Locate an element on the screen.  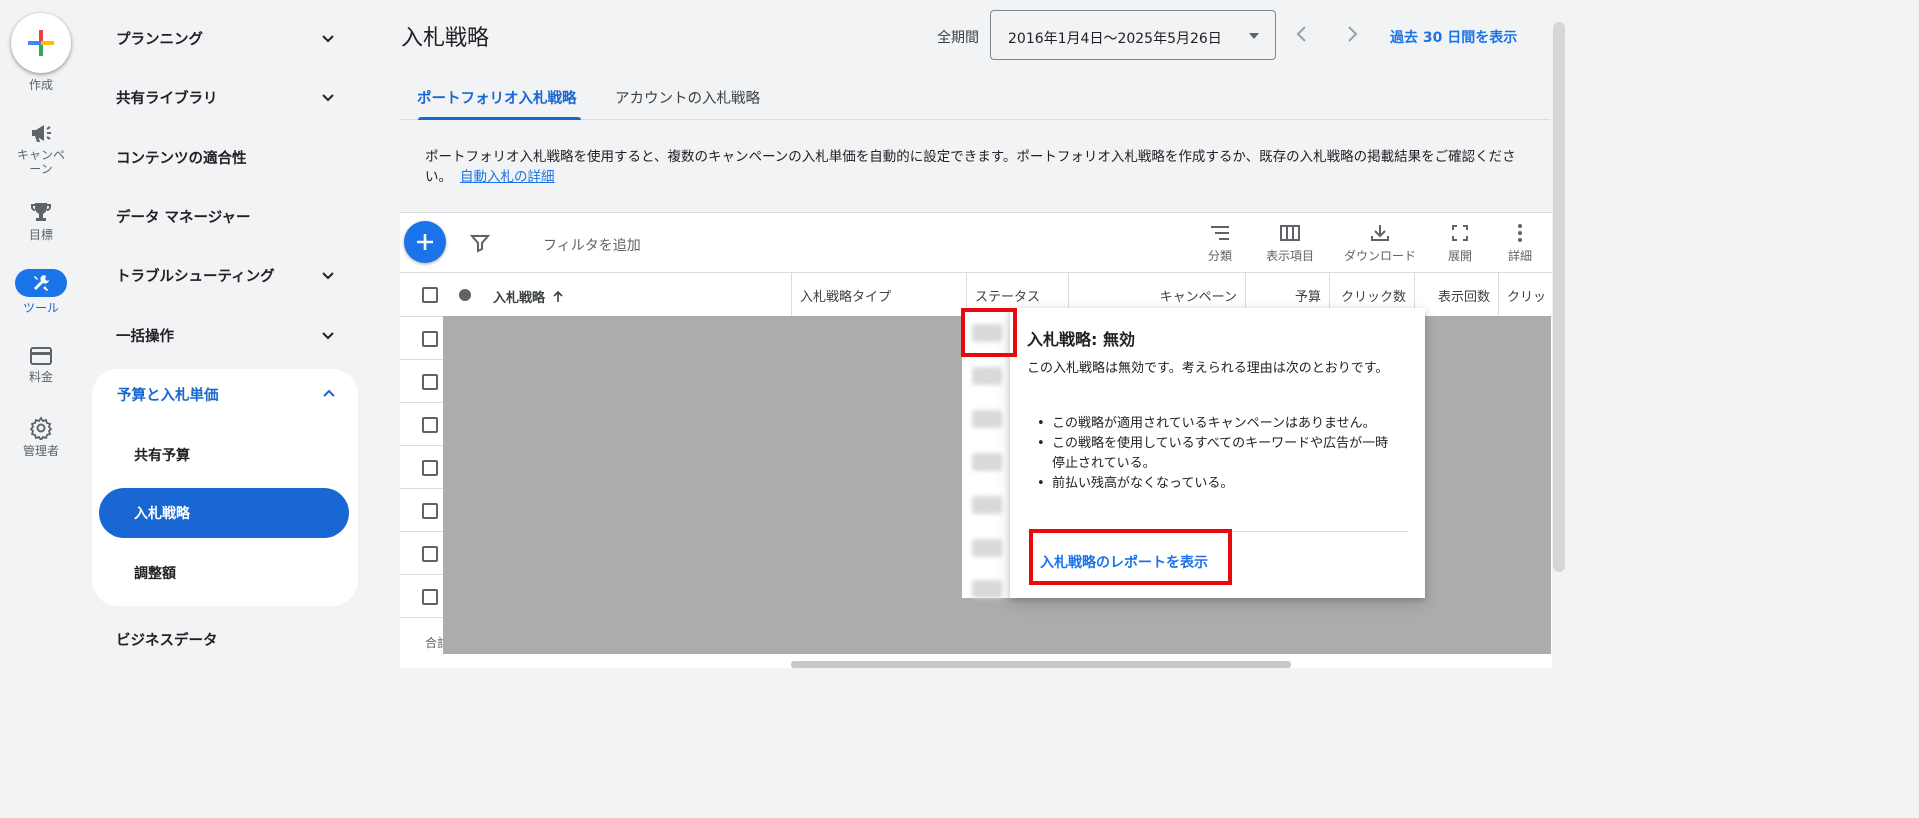
column-header-strategy: 入札戦略 is located at coordinates (529, 296).